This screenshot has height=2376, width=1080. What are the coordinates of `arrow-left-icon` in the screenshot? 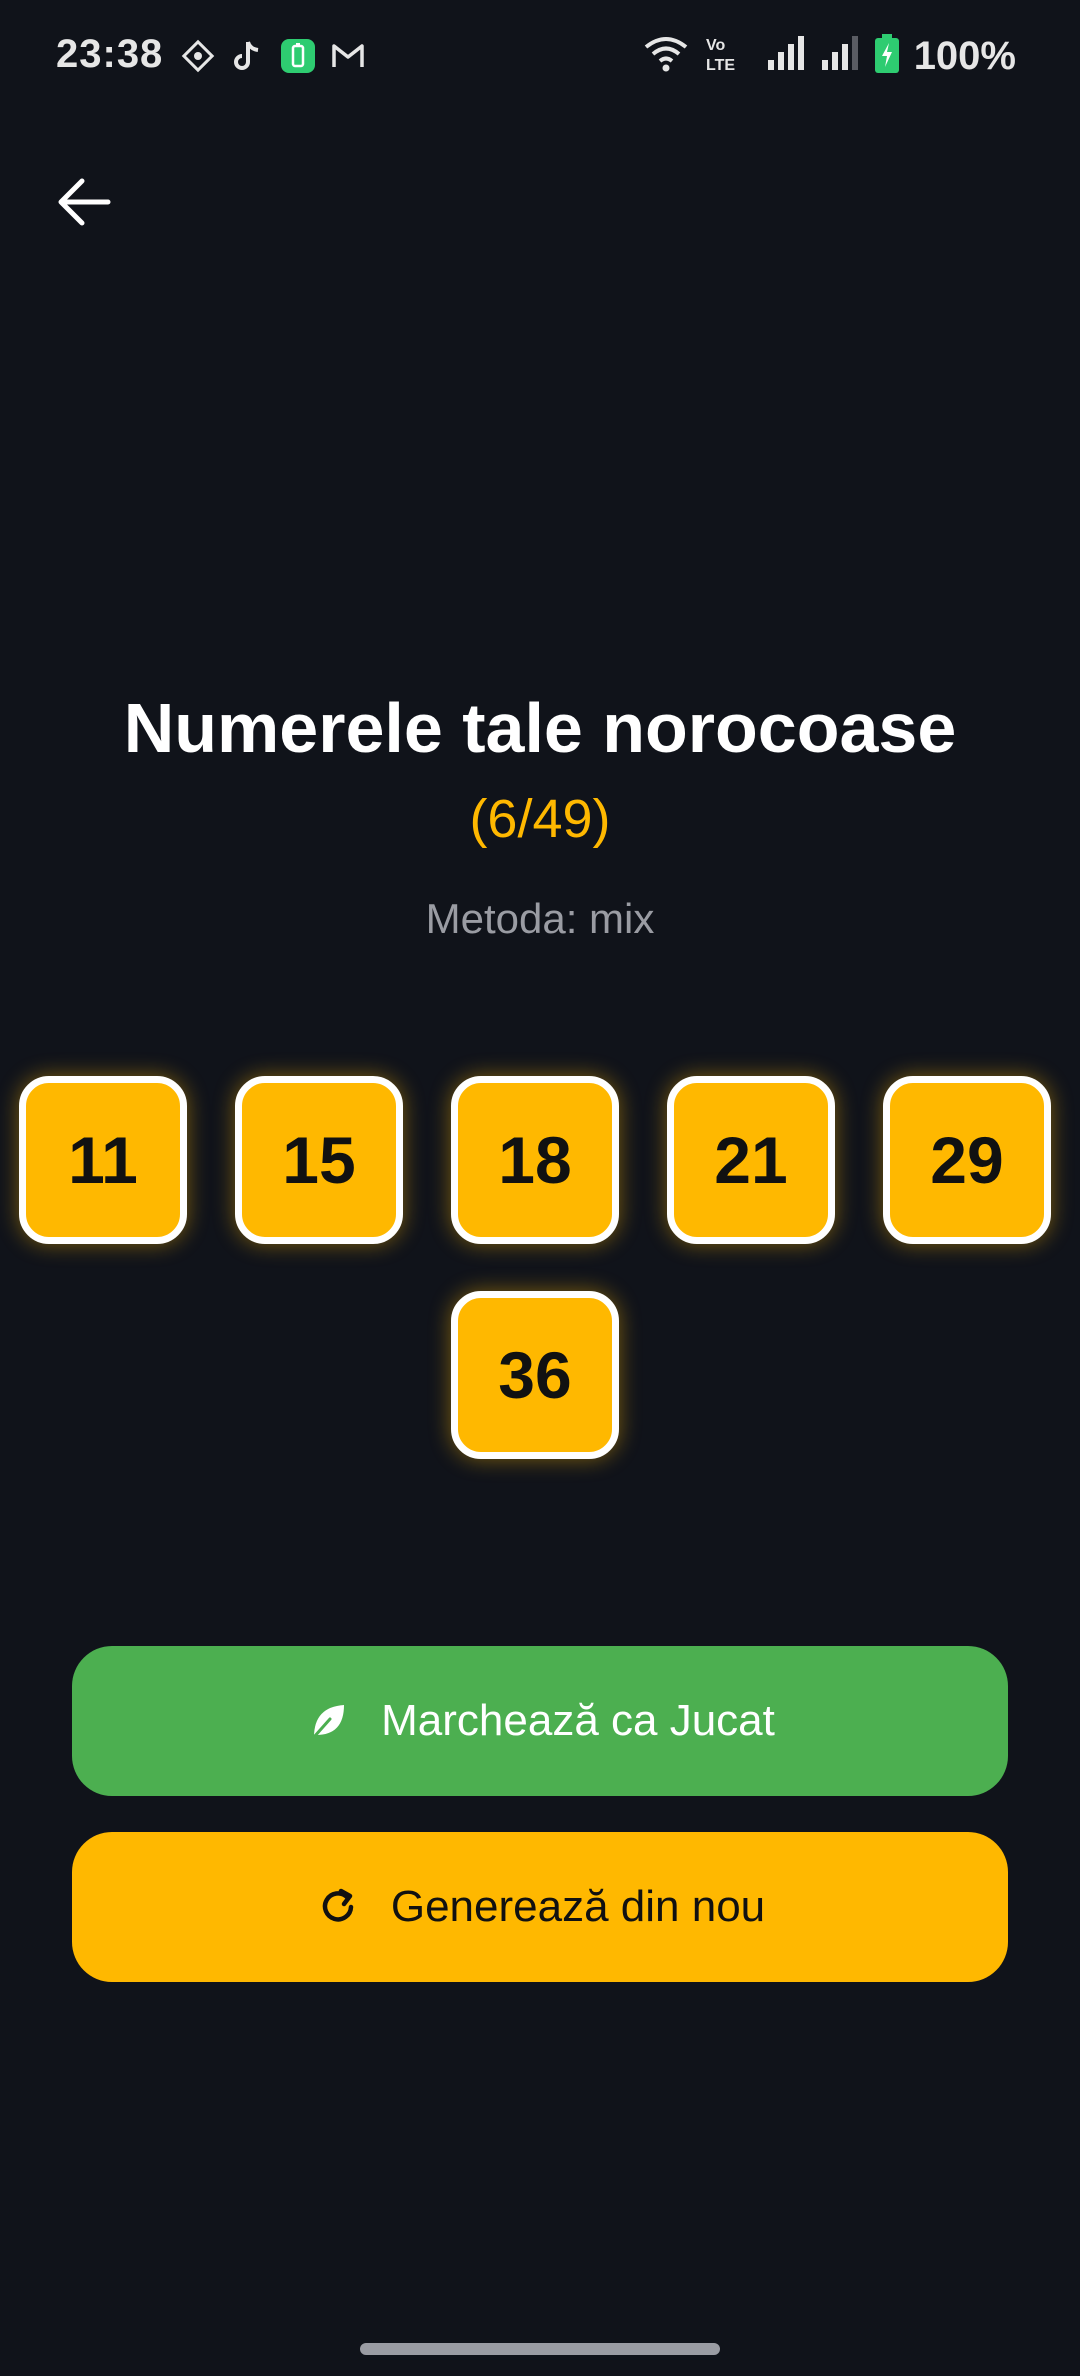 It's located at (84, 204).